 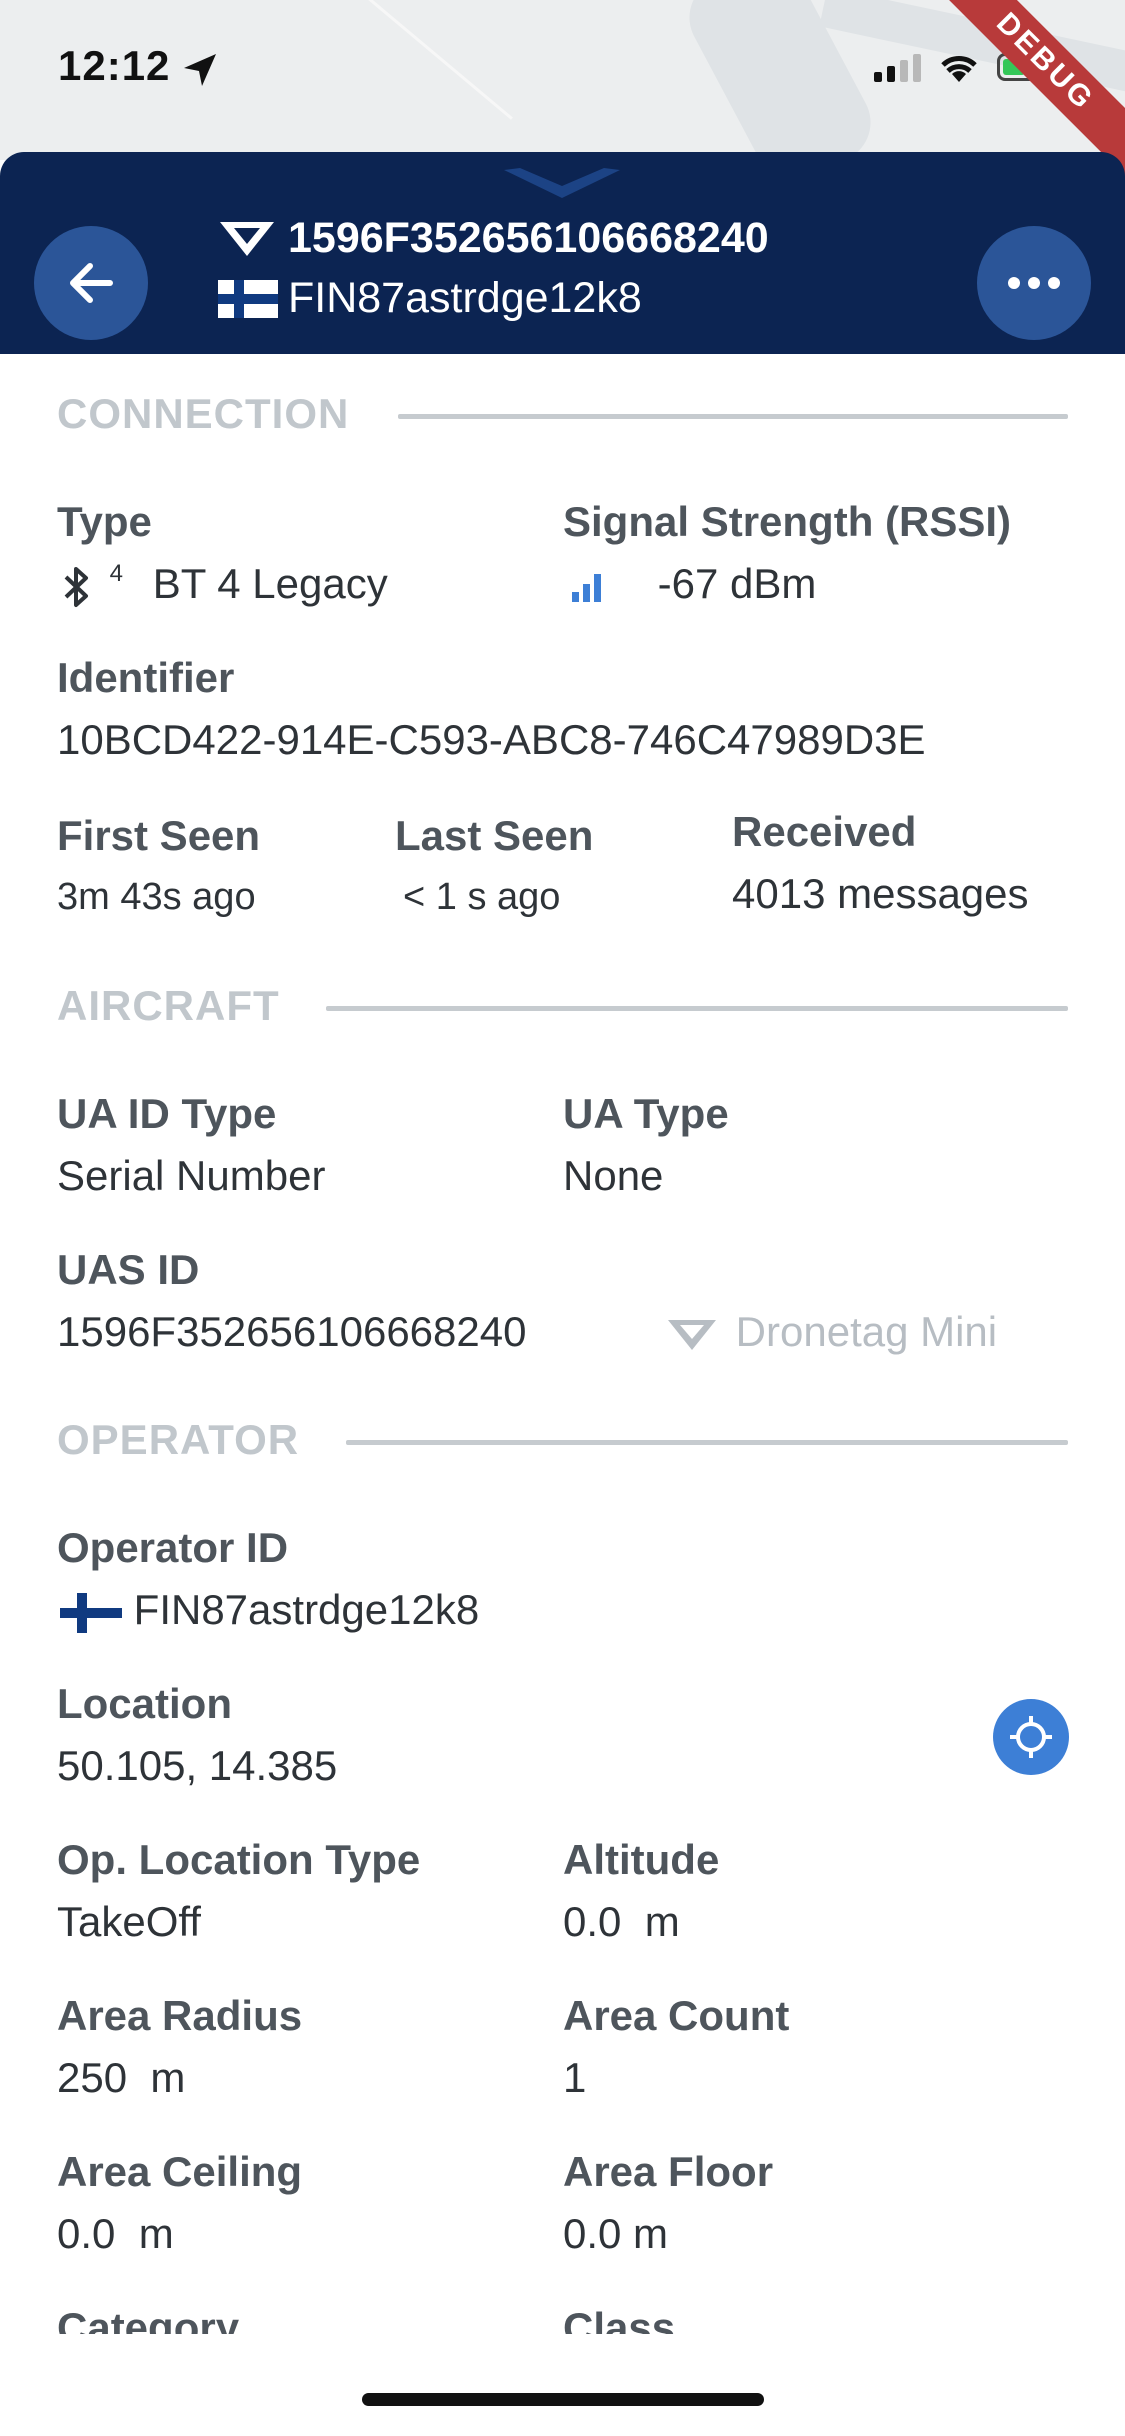 I want to click on altitude-value: 0.0 m, so click(x=621, y=1921).